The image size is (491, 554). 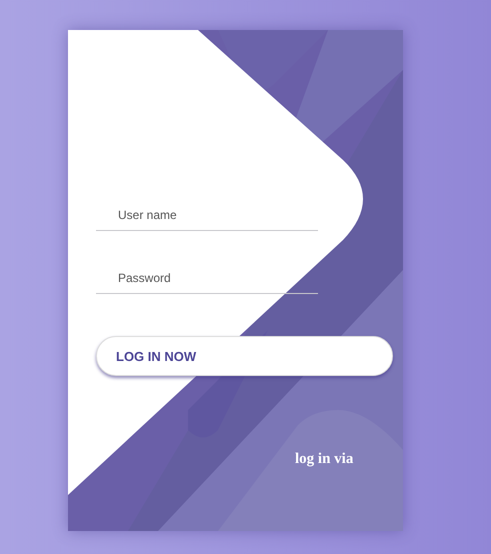 What do you see at coordinates (207, 215) in the screenshot?
I see `input-field: User name` at bounding box center [207, 215].